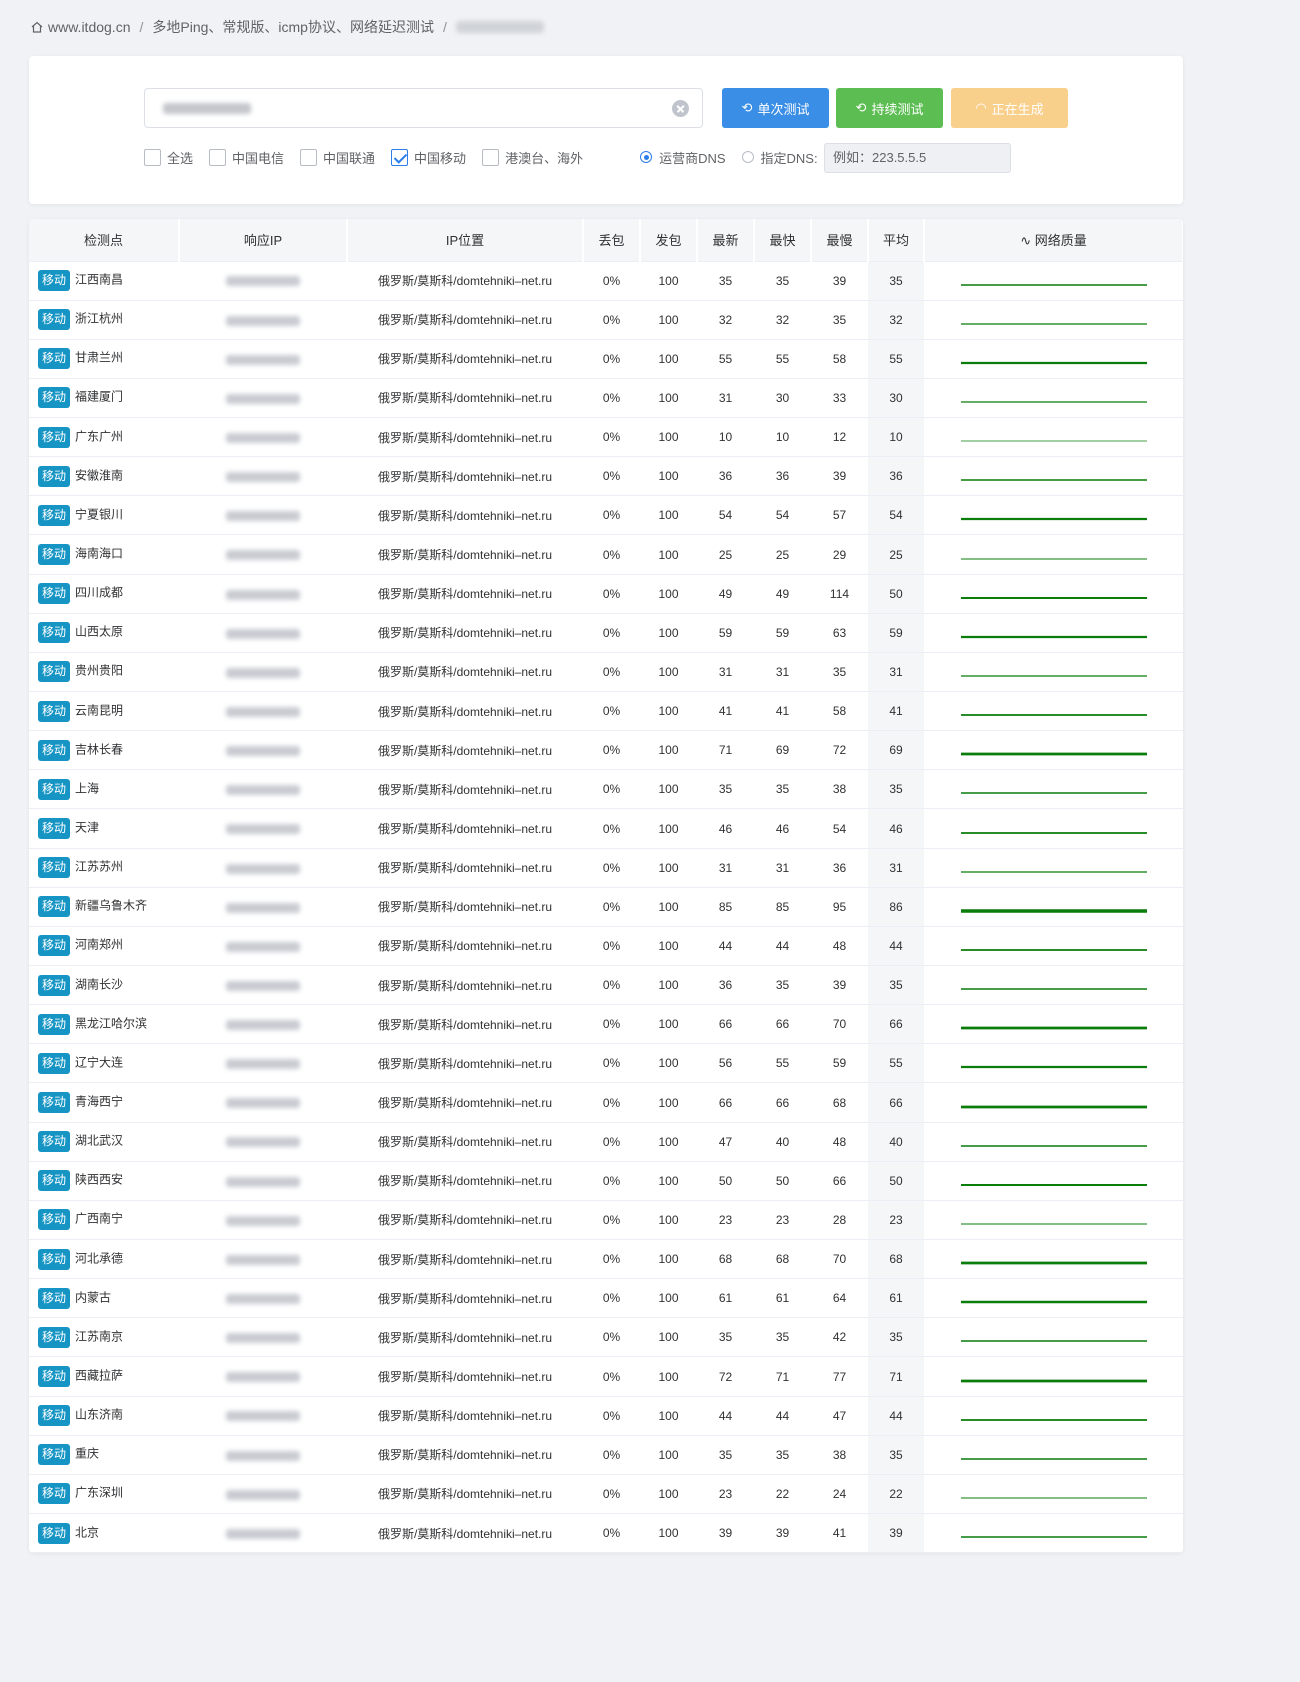  What do you see at coordinates (1053, 240) in the screenshot?
I see `col-header-quality: ∿ 网络质量` at bounding box center [1053, 240].